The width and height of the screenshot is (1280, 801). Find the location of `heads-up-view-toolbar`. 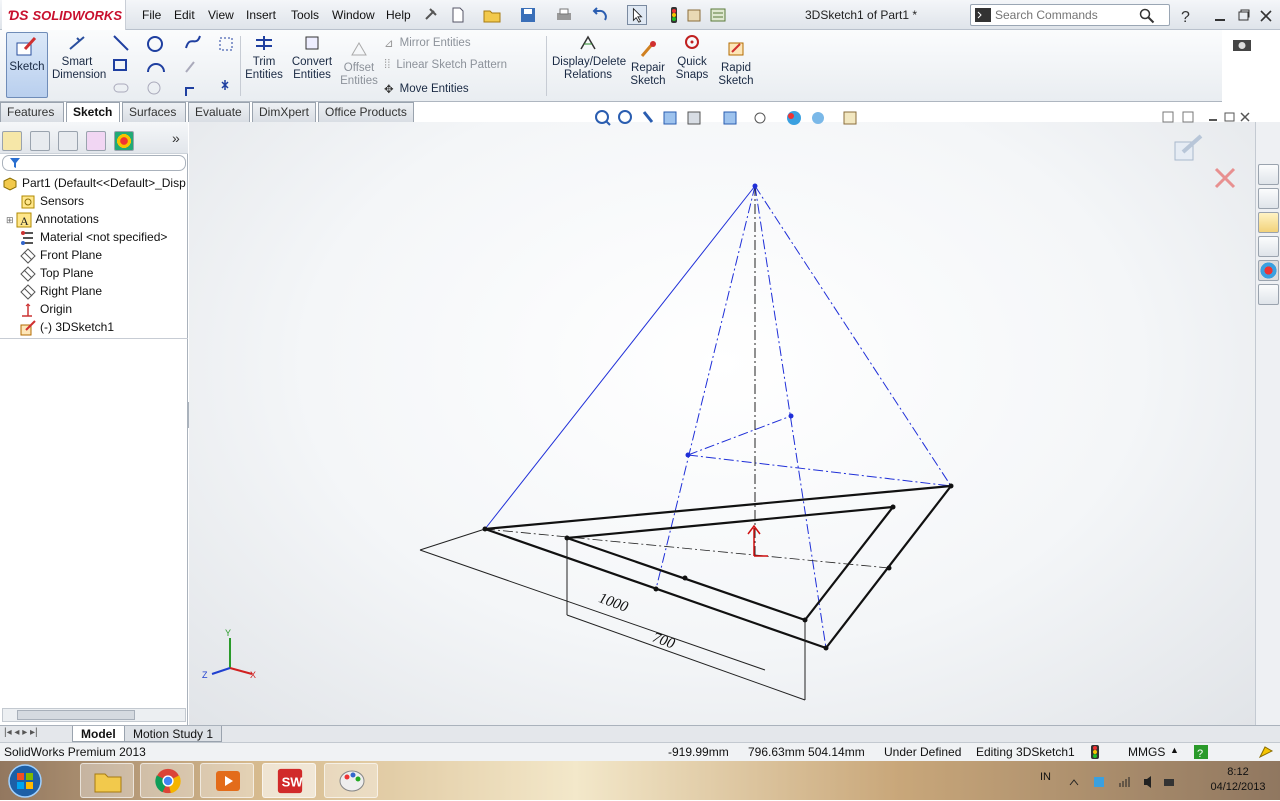

heads-up-view-toolbar is located at coordinates (732, 118).